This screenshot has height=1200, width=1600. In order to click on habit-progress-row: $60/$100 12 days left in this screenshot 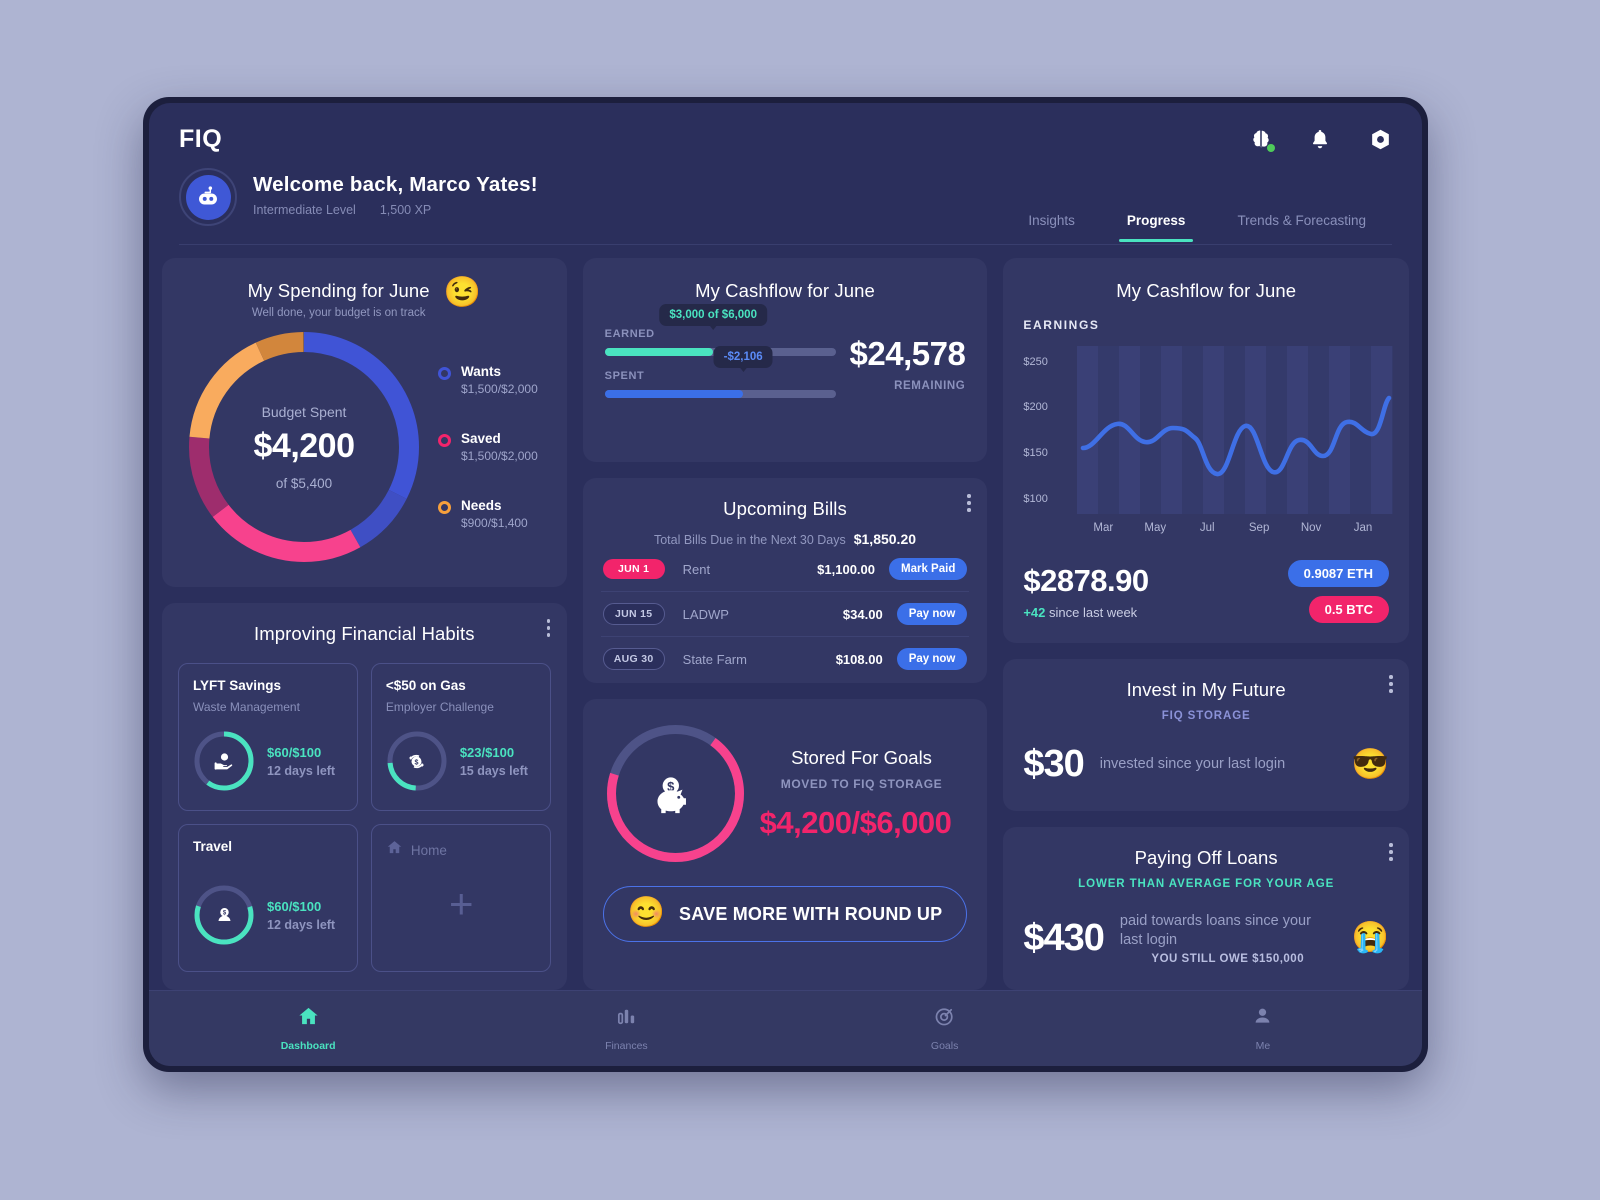, I will do `click(268, 761)`.